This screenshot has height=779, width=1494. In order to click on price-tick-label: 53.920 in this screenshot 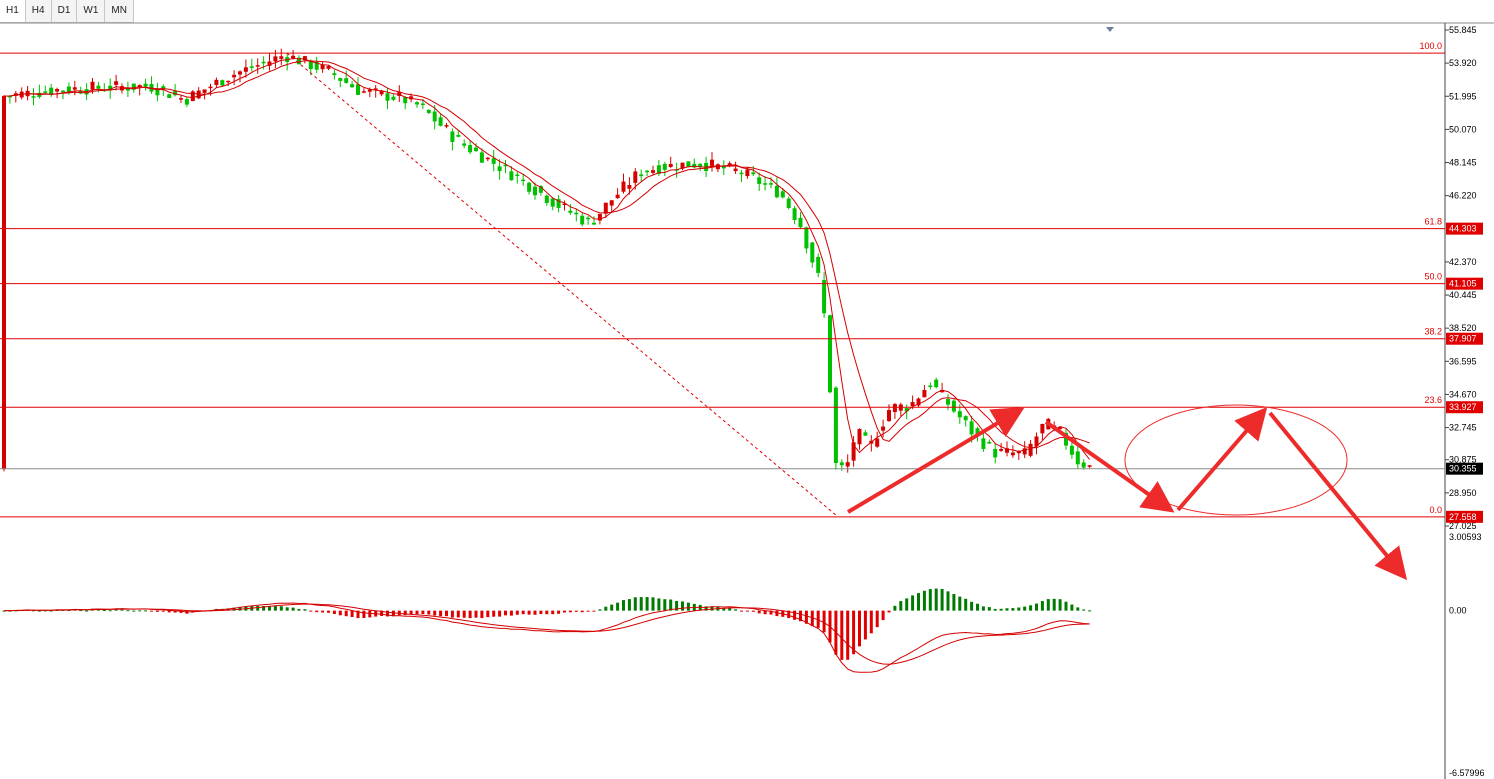, I will do `click(1463, 63)`.